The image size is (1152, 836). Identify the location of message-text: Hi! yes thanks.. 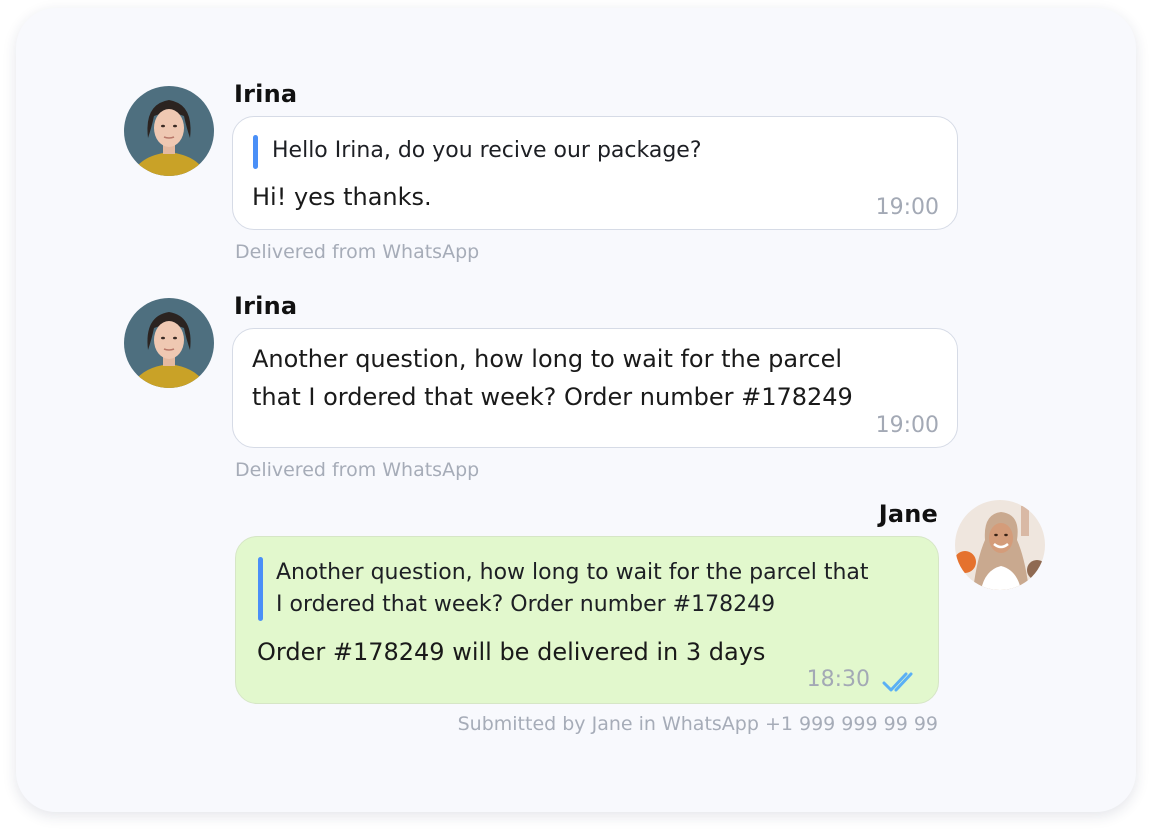
(342, 197).